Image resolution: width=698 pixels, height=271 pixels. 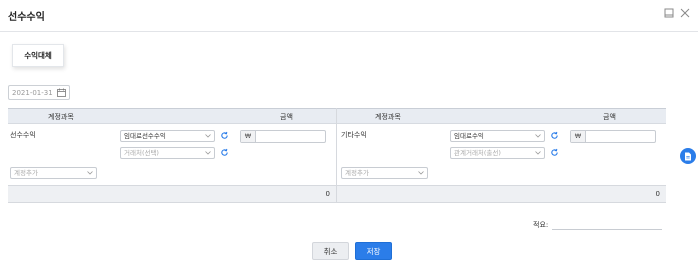 I want to click on right-account-select: 임대료수익, so click(x=497, y=136).